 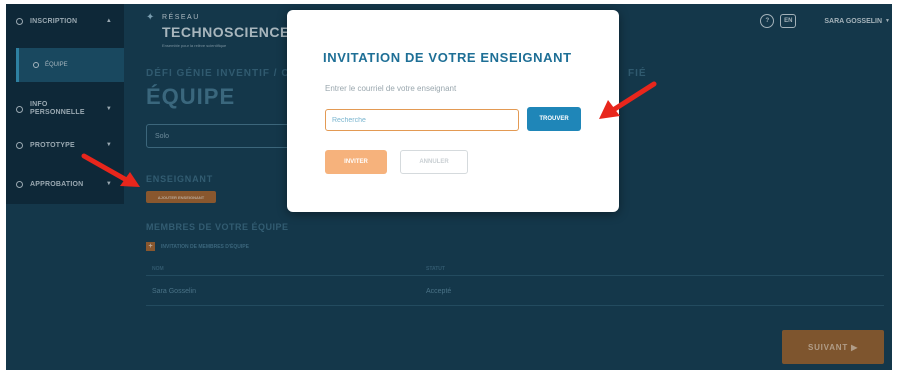 I want to click on teacher-email-input, so click(x=422, y=120).